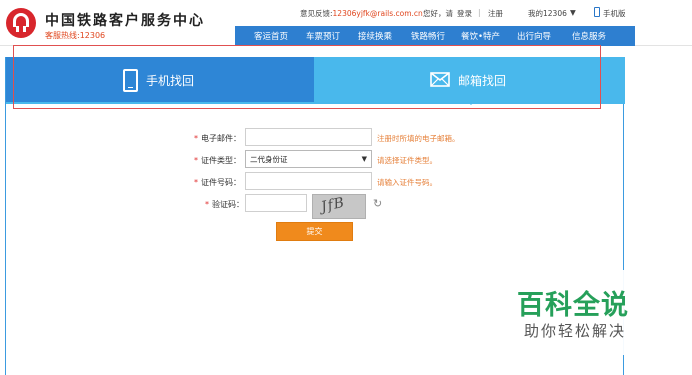  I want to click on main-nav: 客运首页 车票预订 接续换乘 铁路畅行 餐饮•特产 出行向导 信息服务, so click(435, 36).